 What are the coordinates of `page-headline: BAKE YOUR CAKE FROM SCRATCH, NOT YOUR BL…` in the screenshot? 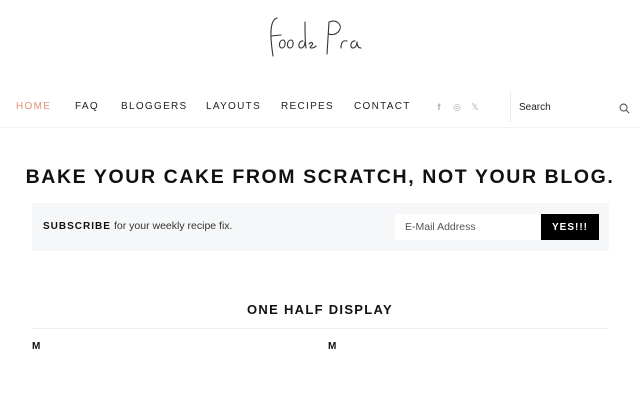 It's located at (320, 177).